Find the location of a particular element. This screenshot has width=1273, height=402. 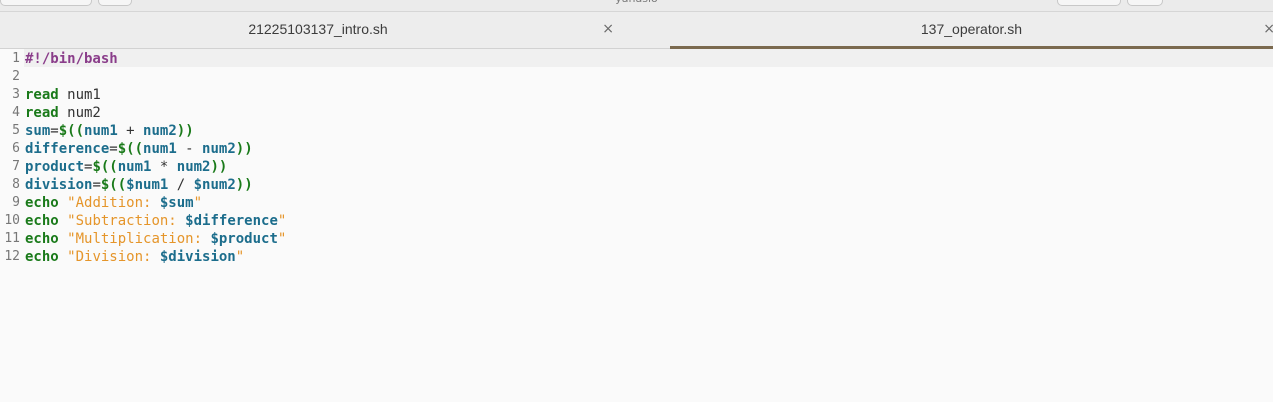

header-button-menu is located at coordinates (1145, 3).